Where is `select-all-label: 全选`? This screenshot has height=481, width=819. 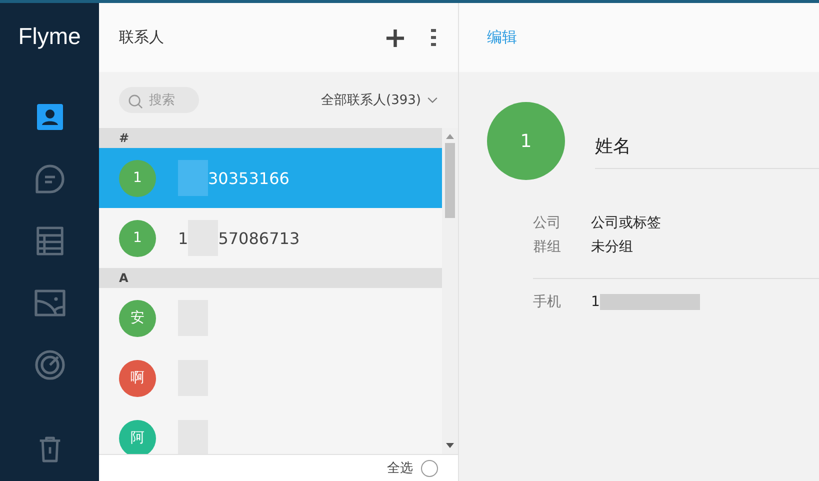
select-all-label: 全选 is located at coordinates (400, 468).